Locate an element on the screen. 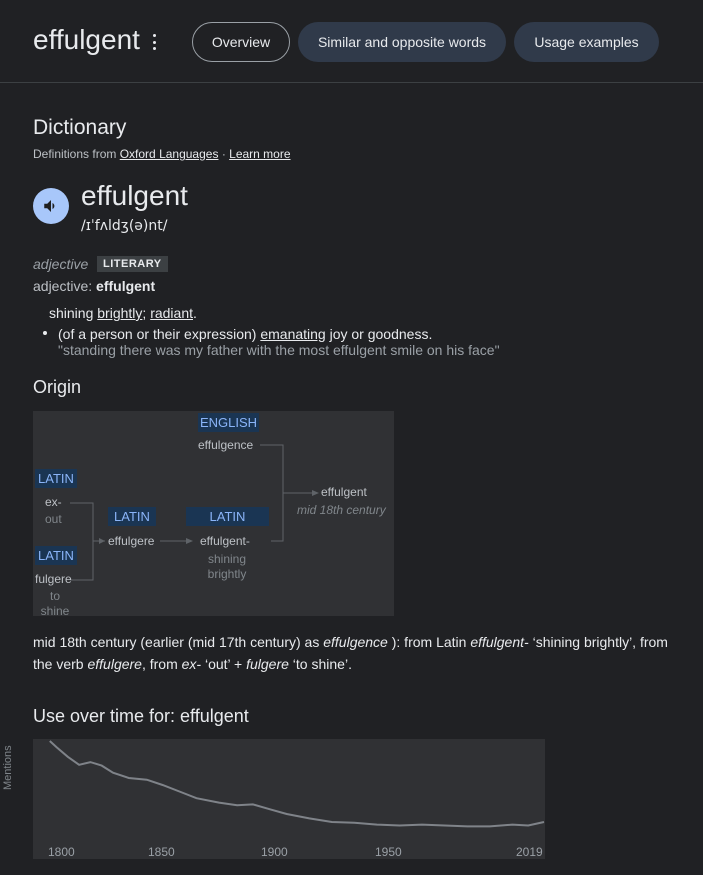  emanating-link: emanating is located at coordinates (292, 334).